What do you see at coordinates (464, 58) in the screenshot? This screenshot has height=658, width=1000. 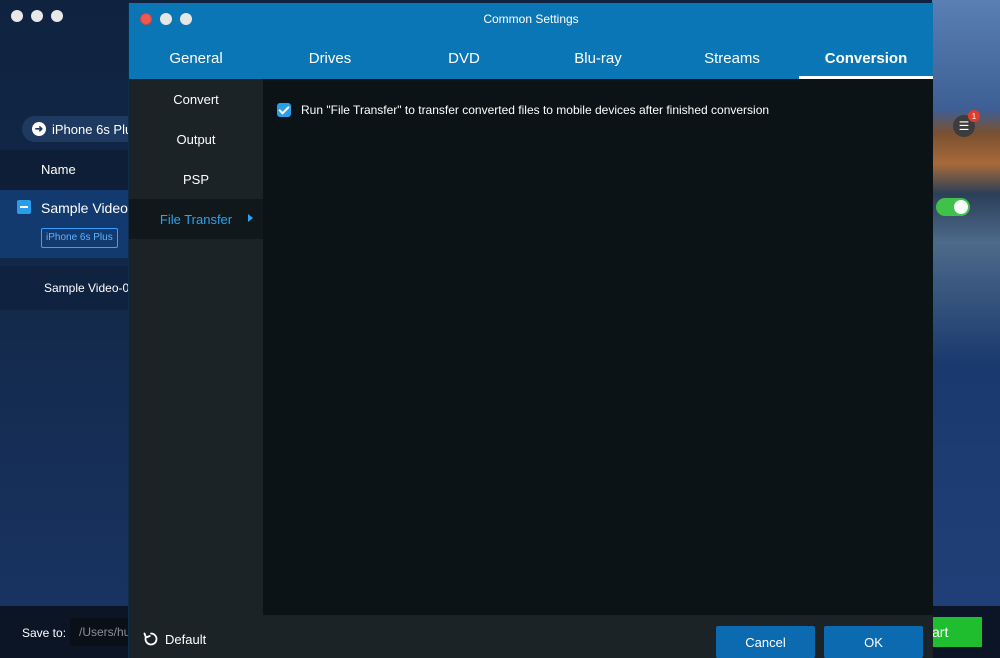 I see `tab-dvd: DVD` at bounding box center [464, 58].